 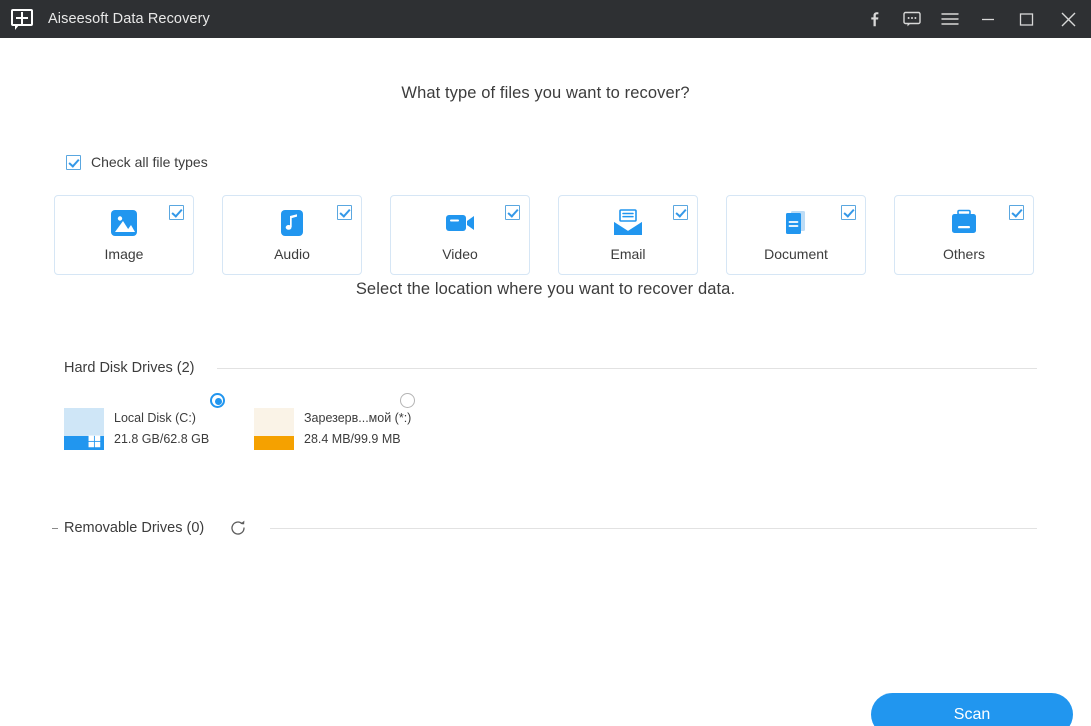 What do you see at coordinates (358, 418) in the screenshot?
I see `drive-name: Зарезерв...мой (*:)` at bounding box center [358, 418].